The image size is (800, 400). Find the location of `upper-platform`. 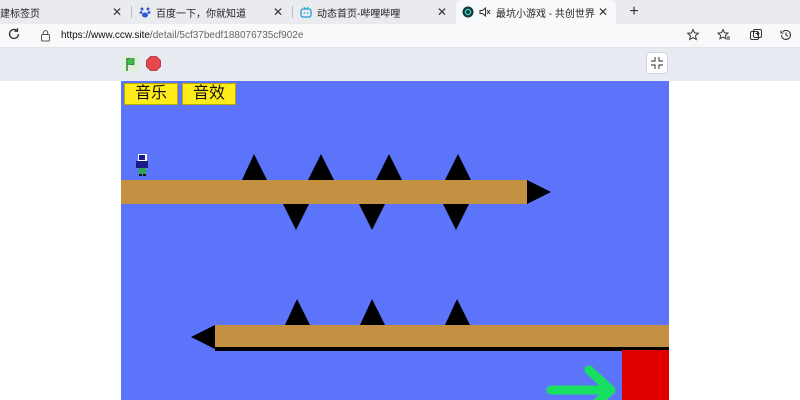

upper-platform is located at coordinates (324, 192).